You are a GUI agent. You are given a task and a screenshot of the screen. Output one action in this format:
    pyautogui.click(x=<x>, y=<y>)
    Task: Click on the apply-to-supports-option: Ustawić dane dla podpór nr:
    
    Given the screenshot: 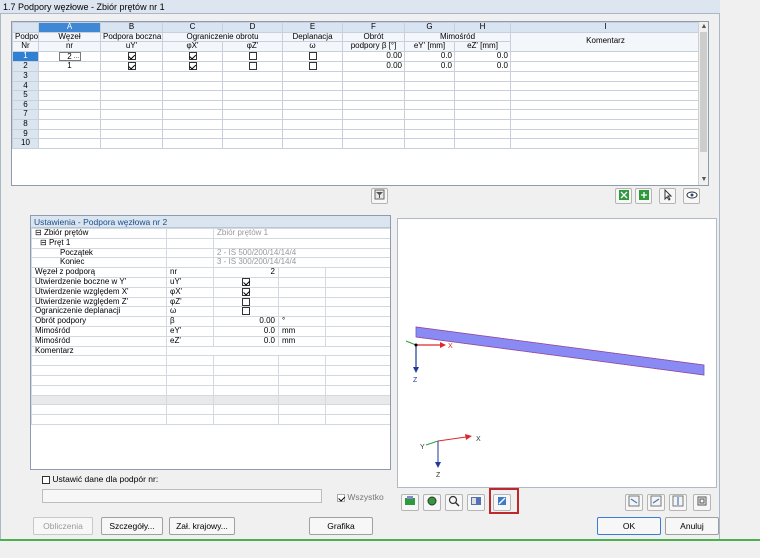 What is the action you would take?
    pyautogui.click(x=100, y=479)
    